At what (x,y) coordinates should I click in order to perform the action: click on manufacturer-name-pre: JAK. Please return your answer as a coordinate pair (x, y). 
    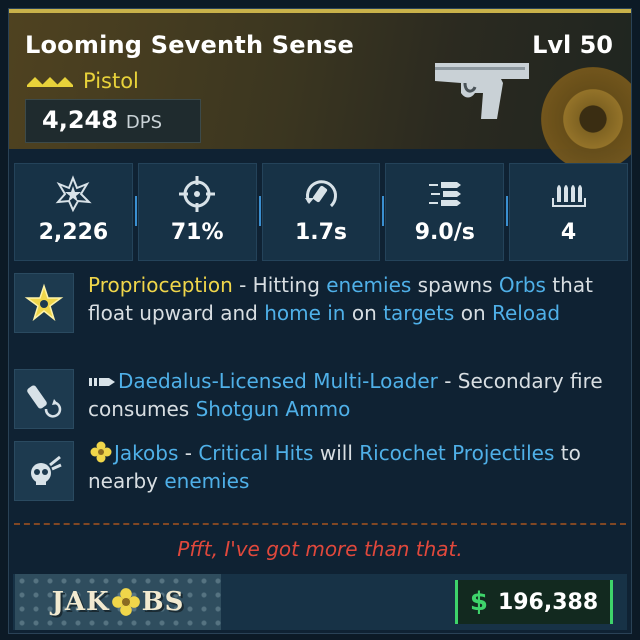
    Looking at the image, I should click on (80, 602).